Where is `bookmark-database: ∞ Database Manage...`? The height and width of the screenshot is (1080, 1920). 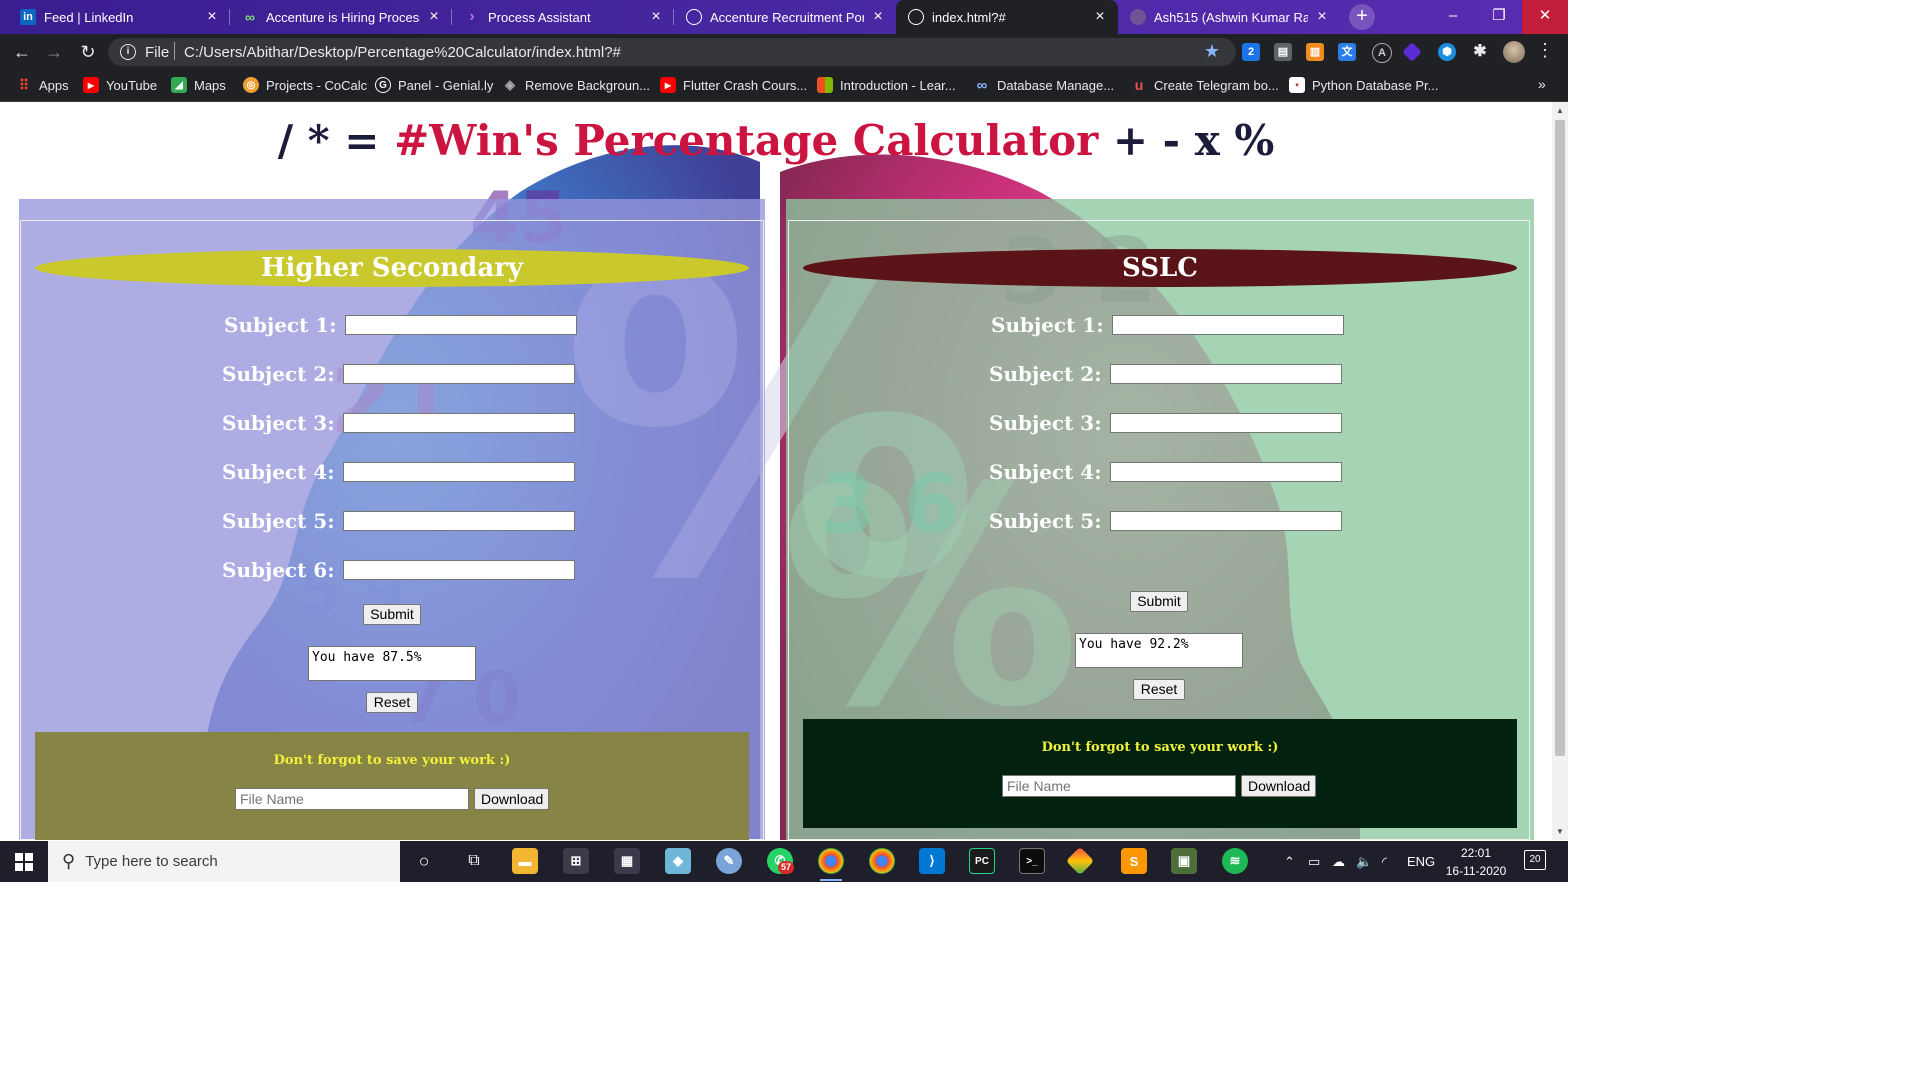
bookmark-database: ∞ Database Manage... is located at coordinates (1044, 85).